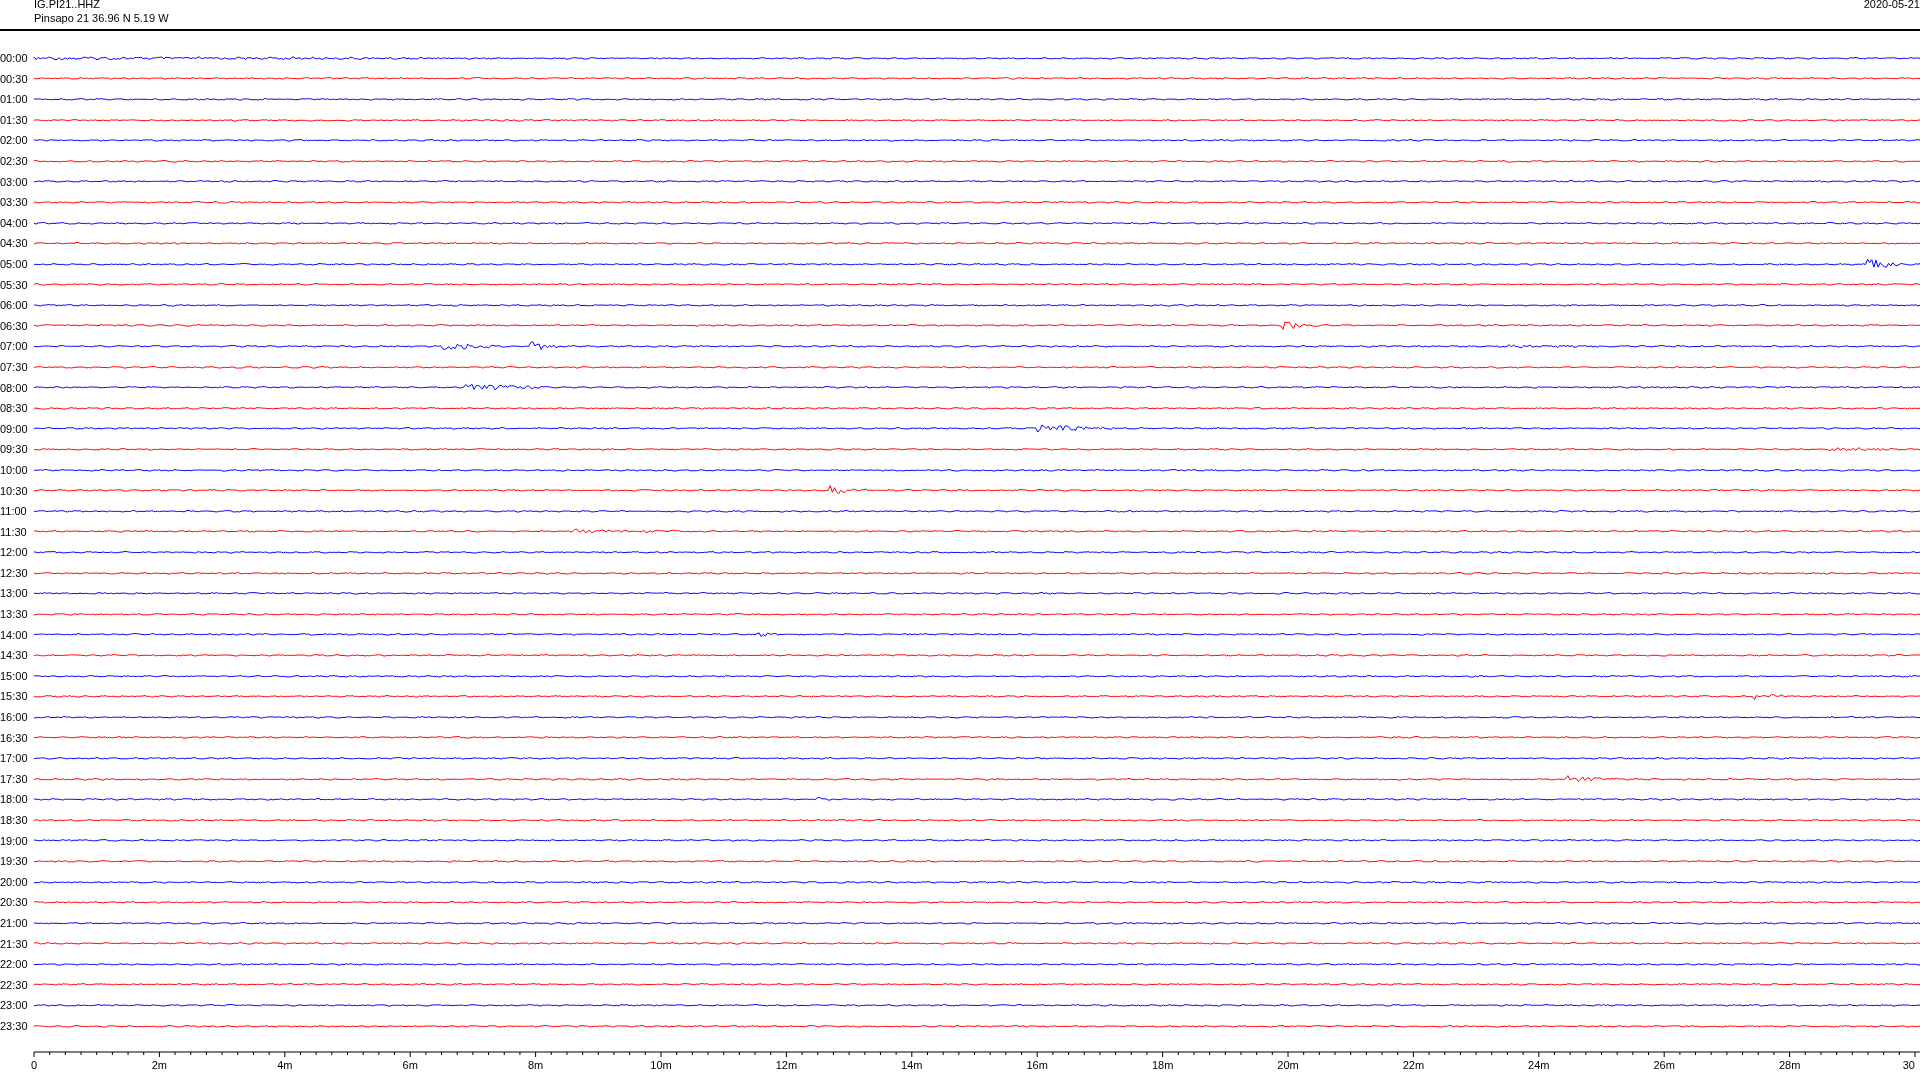  What do you see at coordinates (14, 449) in the screenshot?
I see `time-label: 09:30` at bounding box center [14, 449].